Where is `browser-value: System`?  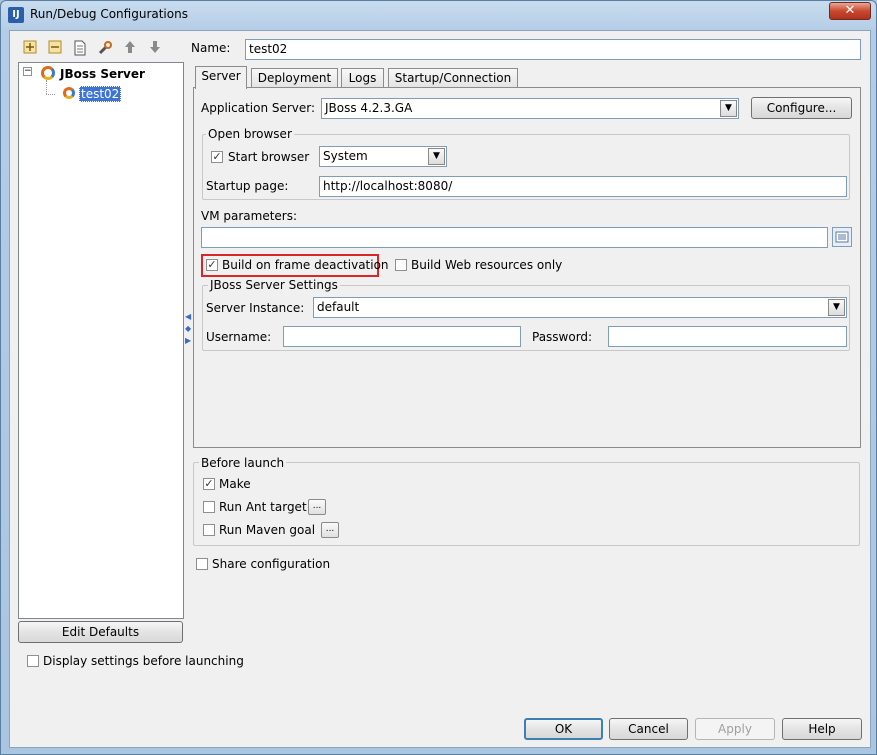 browser-value: System is located at coordinates (345, 156).